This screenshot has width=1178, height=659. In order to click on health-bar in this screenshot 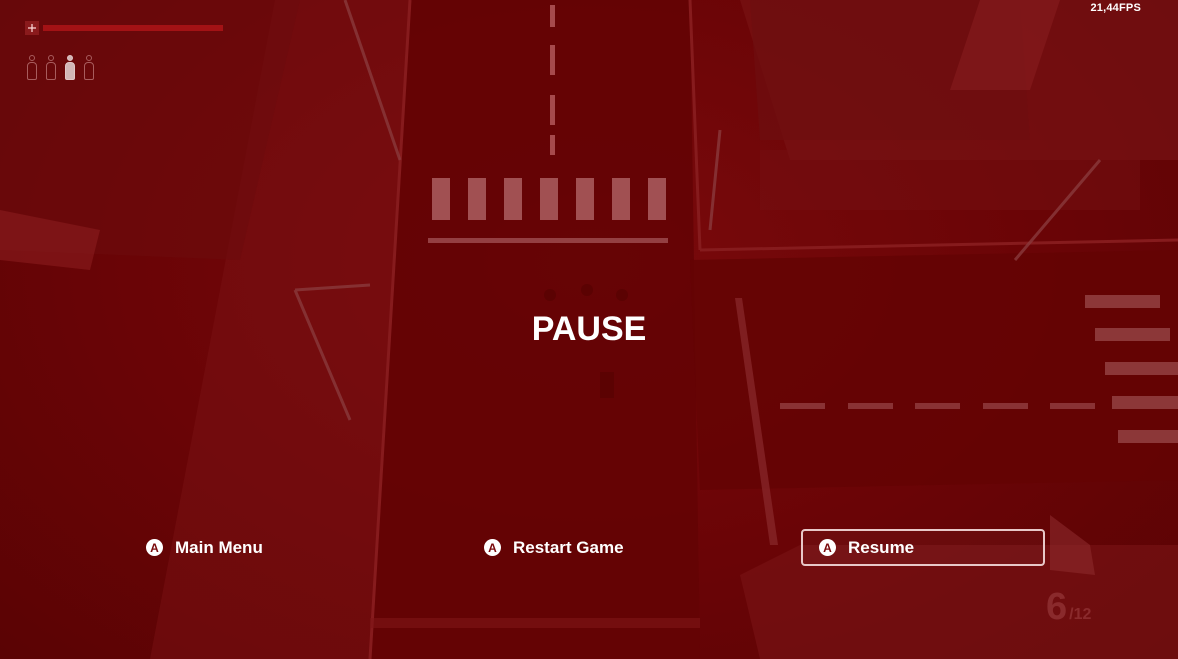, I will do `click(125, 28)`.